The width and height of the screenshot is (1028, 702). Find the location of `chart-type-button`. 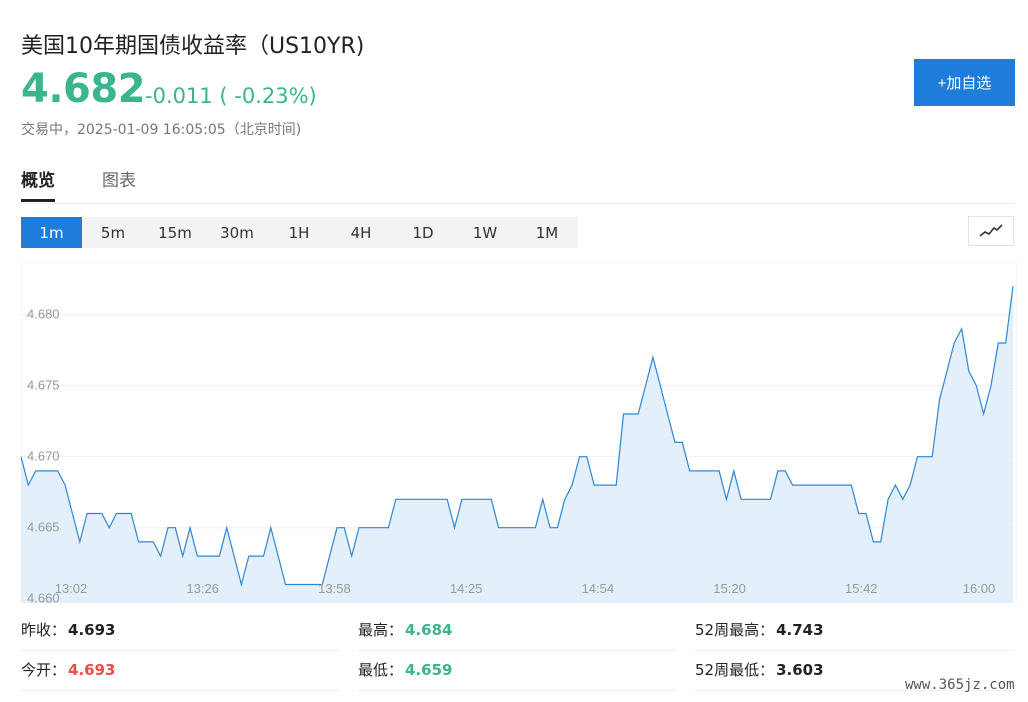

chart-type-button is located at coordinates (991, 231).